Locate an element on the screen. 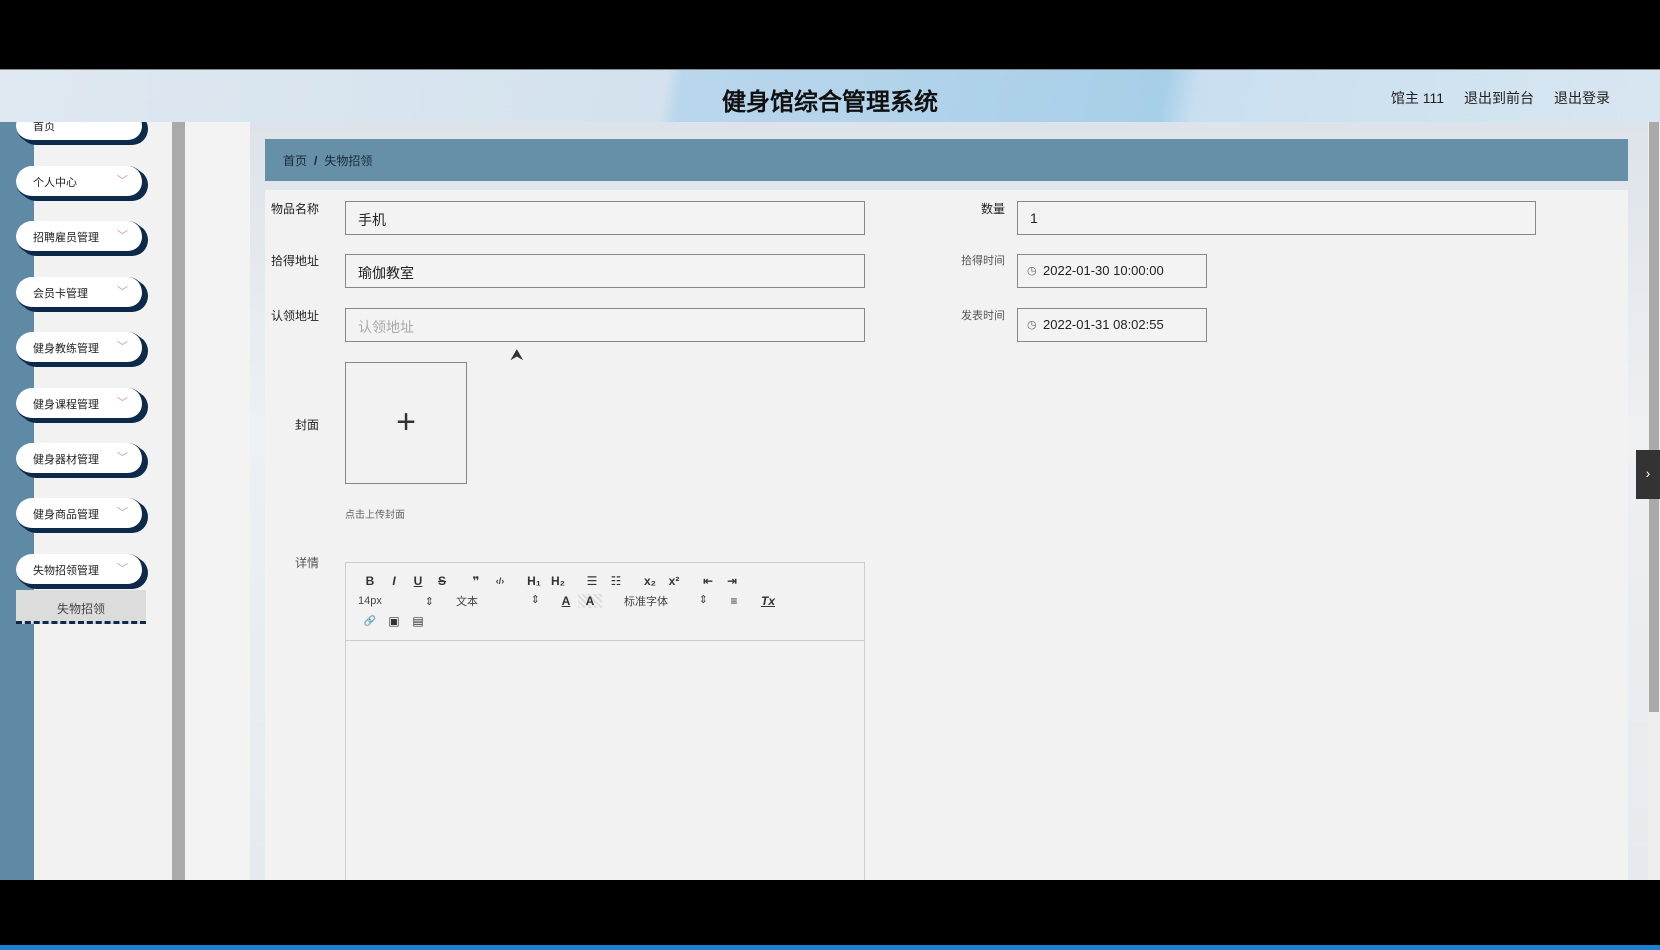 The image size is (1660, 950). image-icon: ▣ is located at coordinates (394, 621).